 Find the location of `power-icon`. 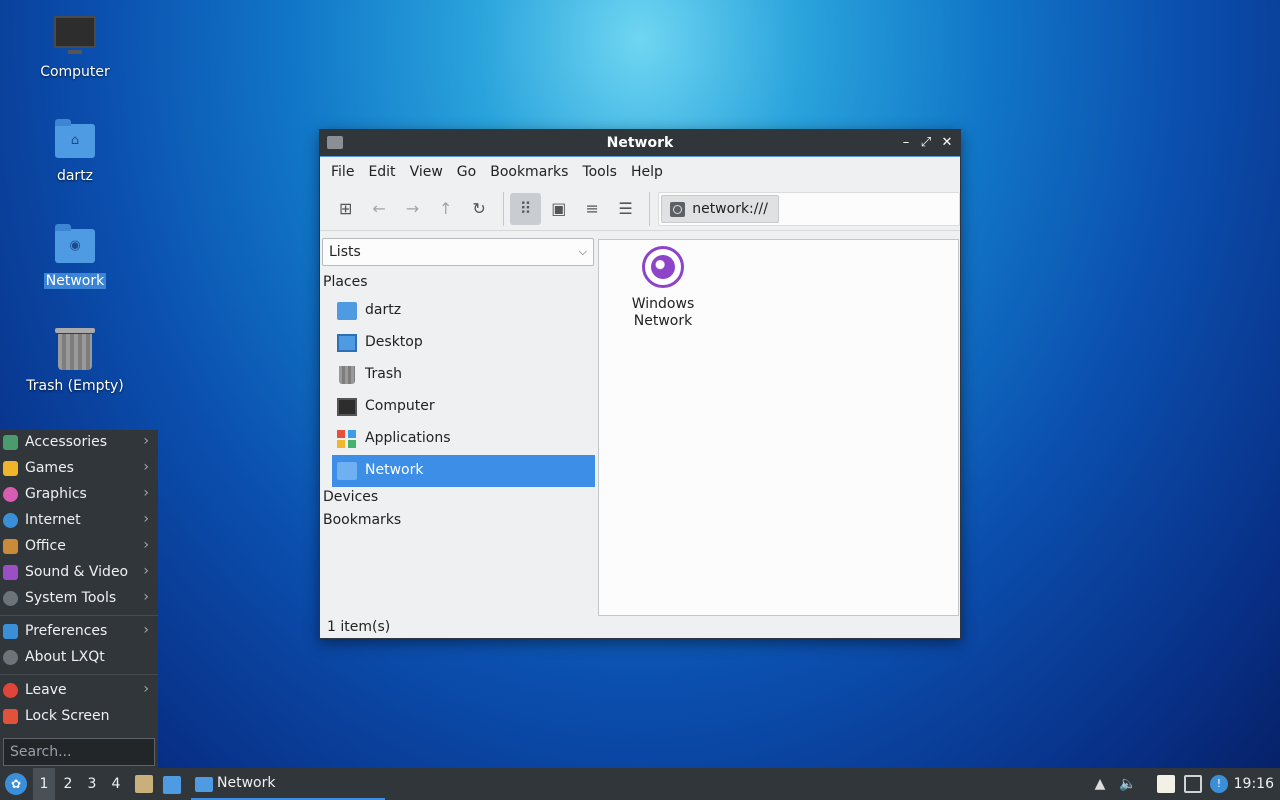

power-icon is located at coordinates (10, 690).